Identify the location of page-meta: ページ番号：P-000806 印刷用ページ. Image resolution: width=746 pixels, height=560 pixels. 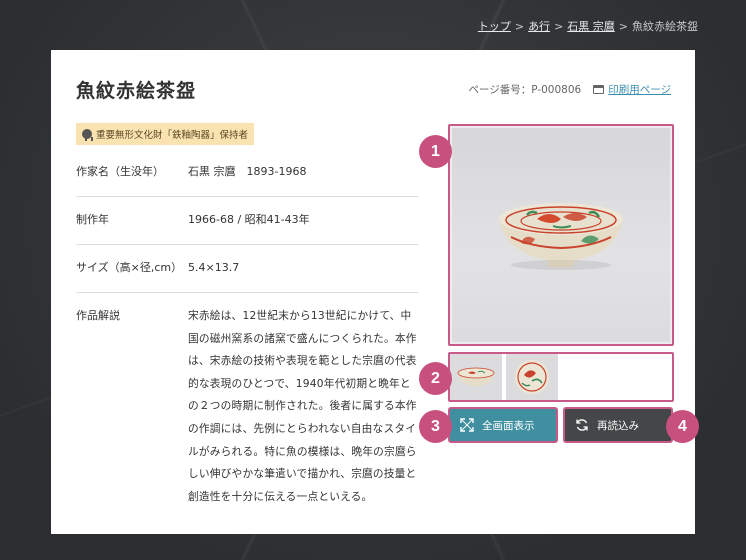
(569, 89).